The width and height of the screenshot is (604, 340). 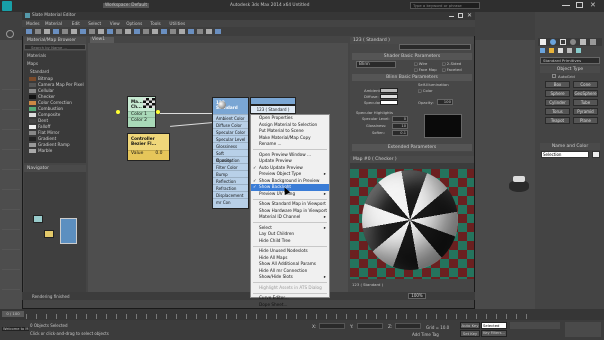 I want to click on create-cone-button: Cone, so click(x=585, y=84).